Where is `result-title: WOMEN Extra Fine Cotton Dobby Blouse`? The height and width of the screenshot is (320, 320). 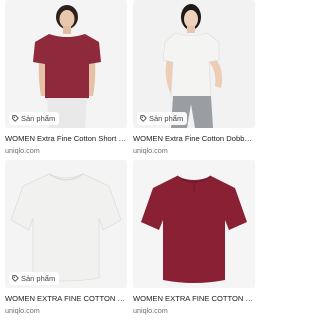 result-title: WOMEN Extra Fine Cotton Dobby Blouse is located at coordinates (194, 139).